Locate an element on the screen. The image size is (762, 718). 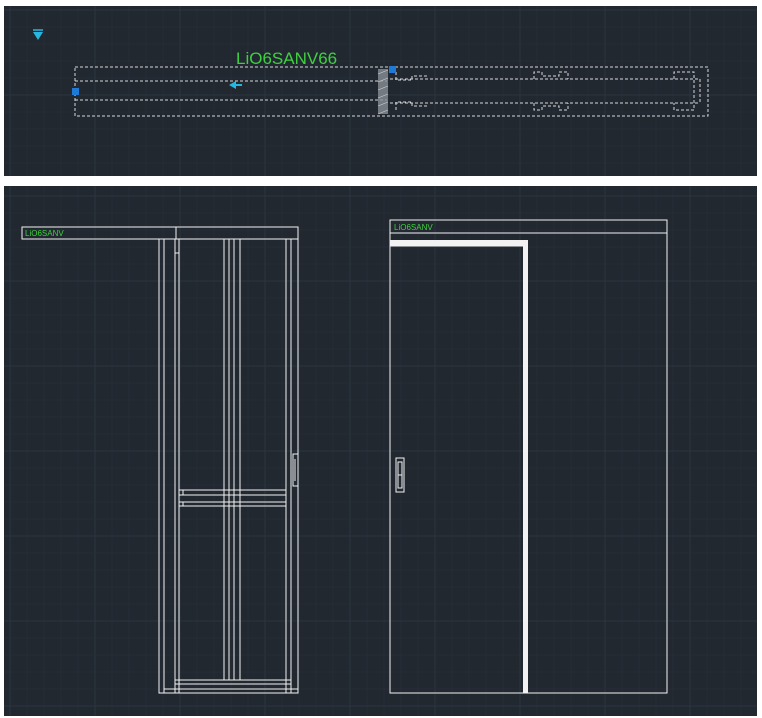
corner-grip is located at coordinates (392, 69).